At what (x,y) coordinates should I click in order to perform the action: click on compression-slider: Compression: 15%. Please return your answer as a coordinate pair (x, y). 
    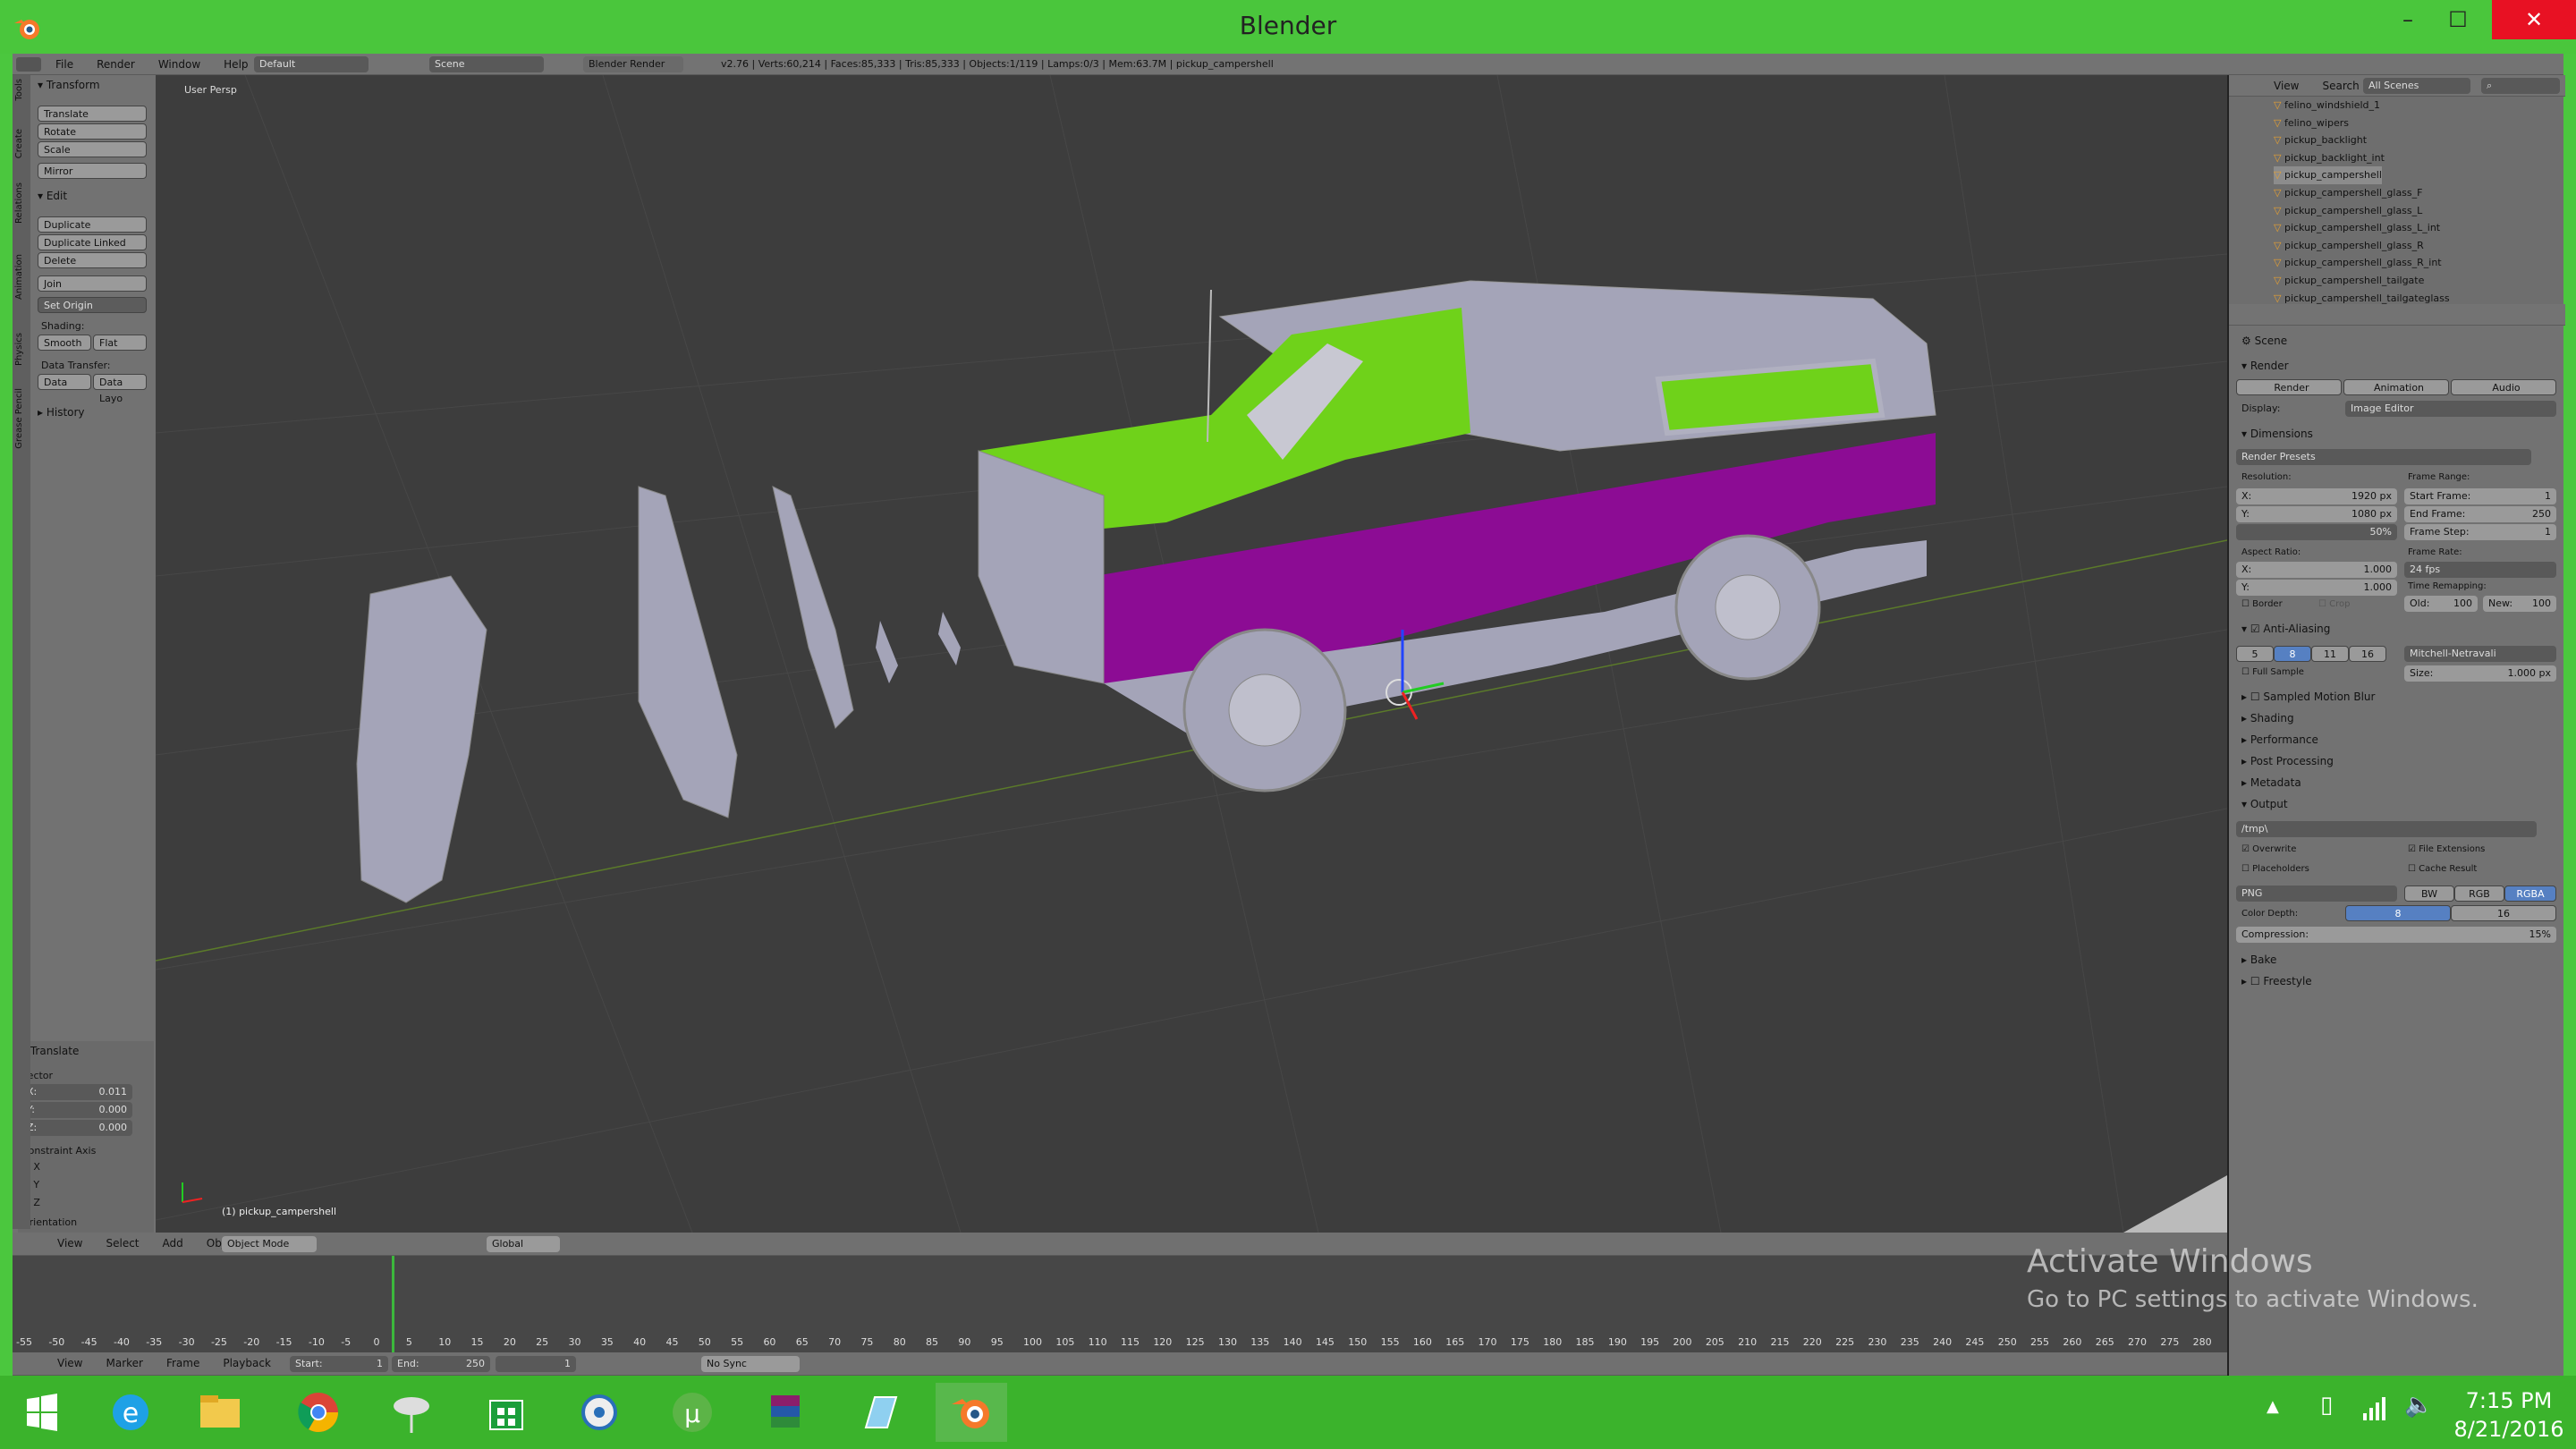
    Looking at the image, I should click on (2396, 935).